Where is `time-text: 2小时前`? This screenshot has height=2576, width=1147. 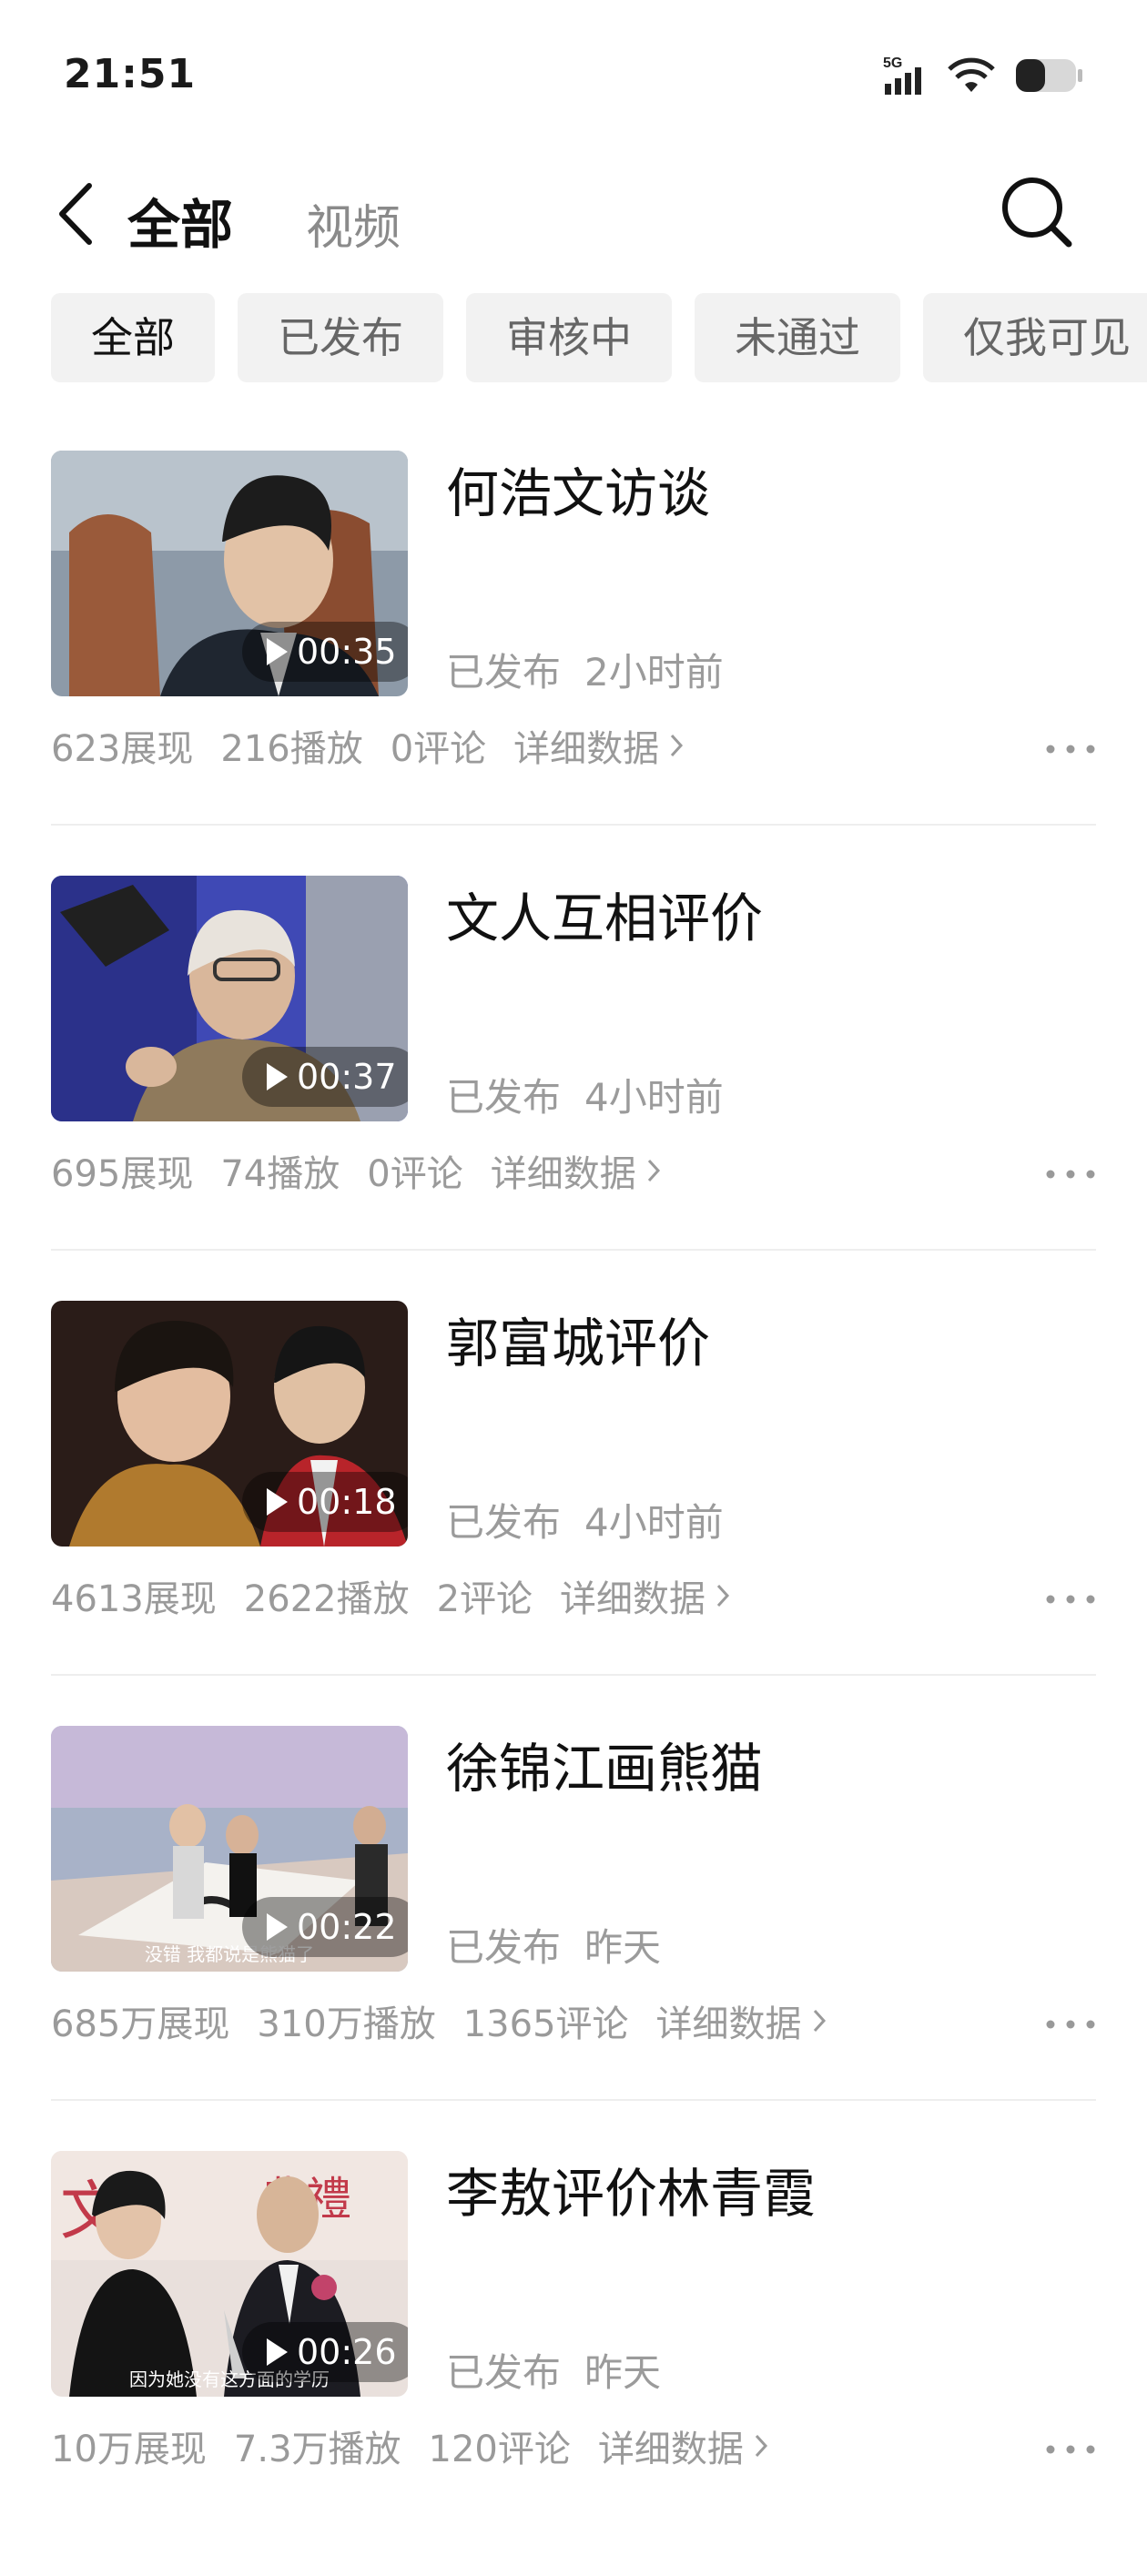 time-text: 2小时前 is located at coordinates (654, 672).